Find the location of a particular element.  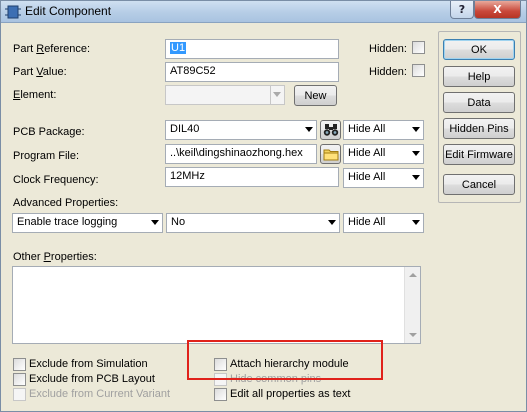

highlight-annotation is located at coordinates (285, 360).